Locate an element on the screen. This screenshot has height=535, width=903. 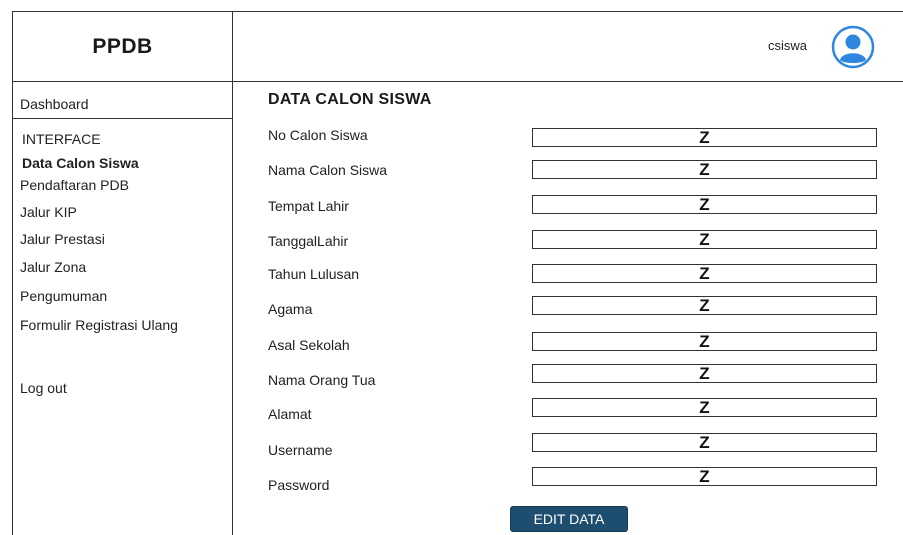
sidebar-item-pengumuman: Pengumuman is located at coordinates (63, 296).